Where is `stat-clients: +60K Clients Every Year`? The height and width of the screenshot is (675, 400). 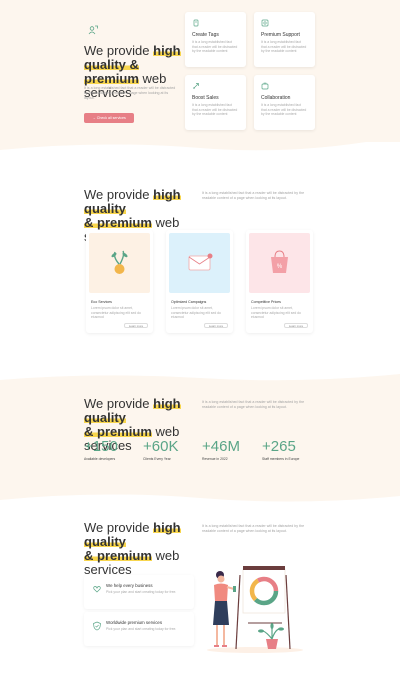 stat-clients: +60K Clients Every Year is located at coordinates (161, 450).